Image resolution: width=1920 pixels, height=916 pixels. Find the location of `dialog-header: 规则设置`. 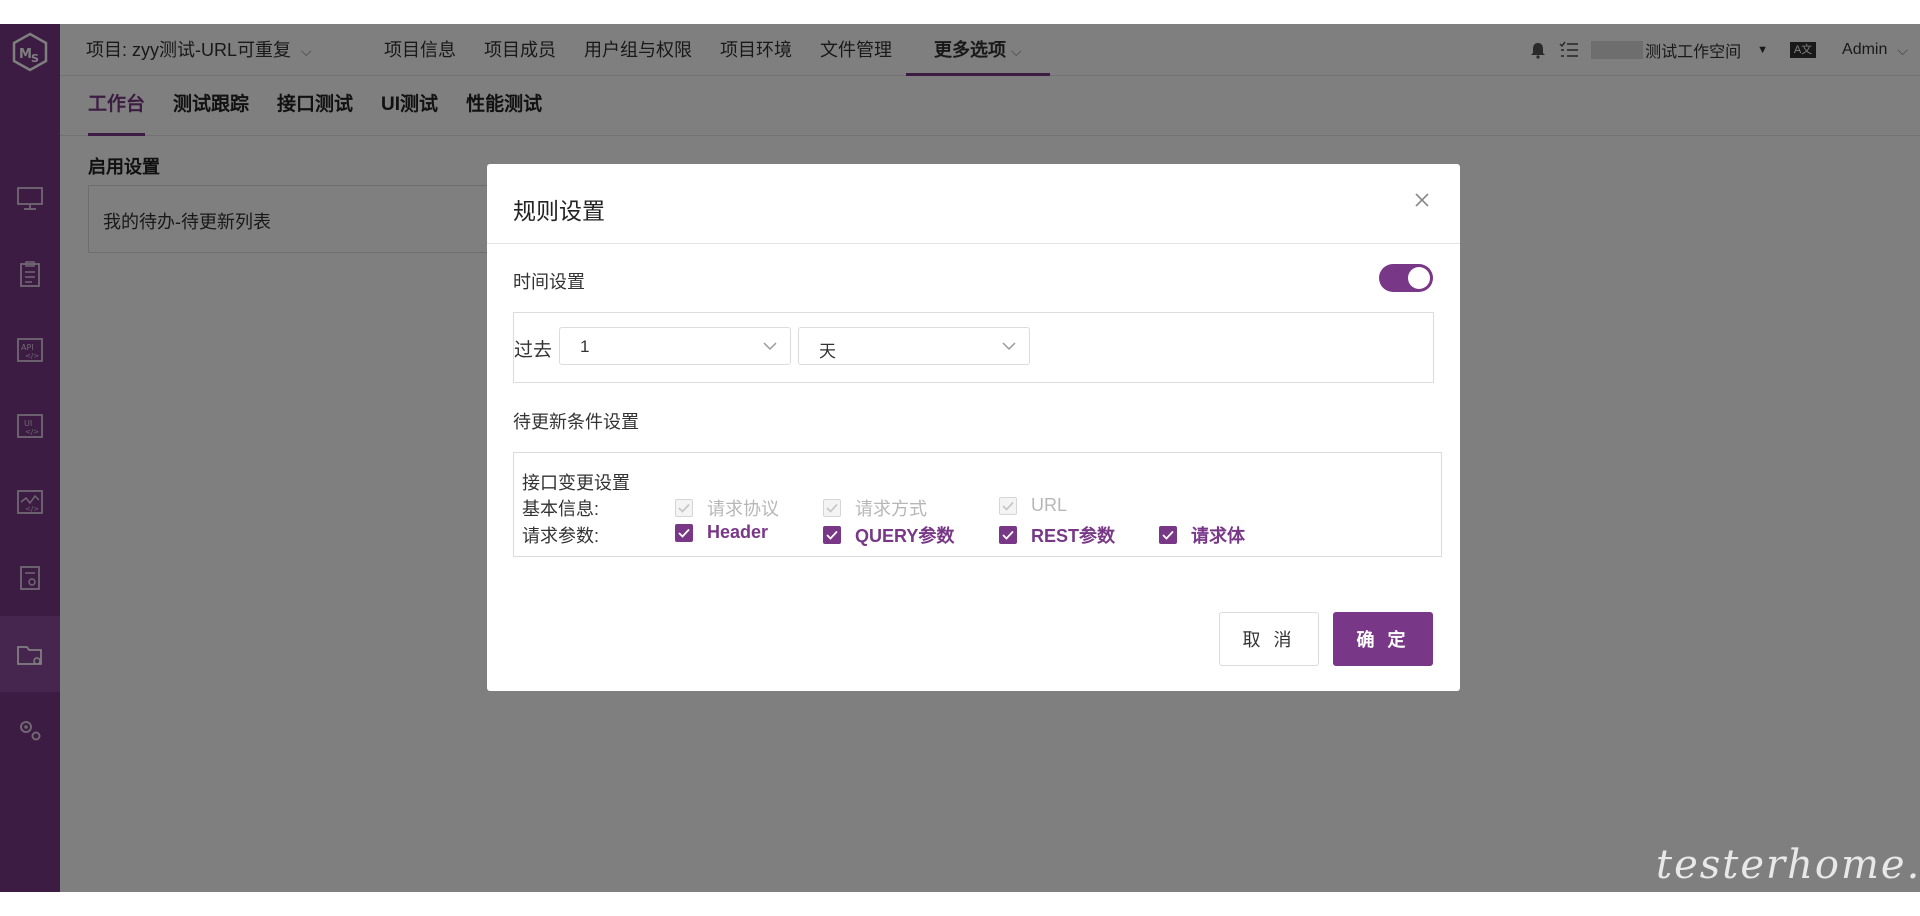

dialog-header: 规则设置 is located at coordinates (973, 204).